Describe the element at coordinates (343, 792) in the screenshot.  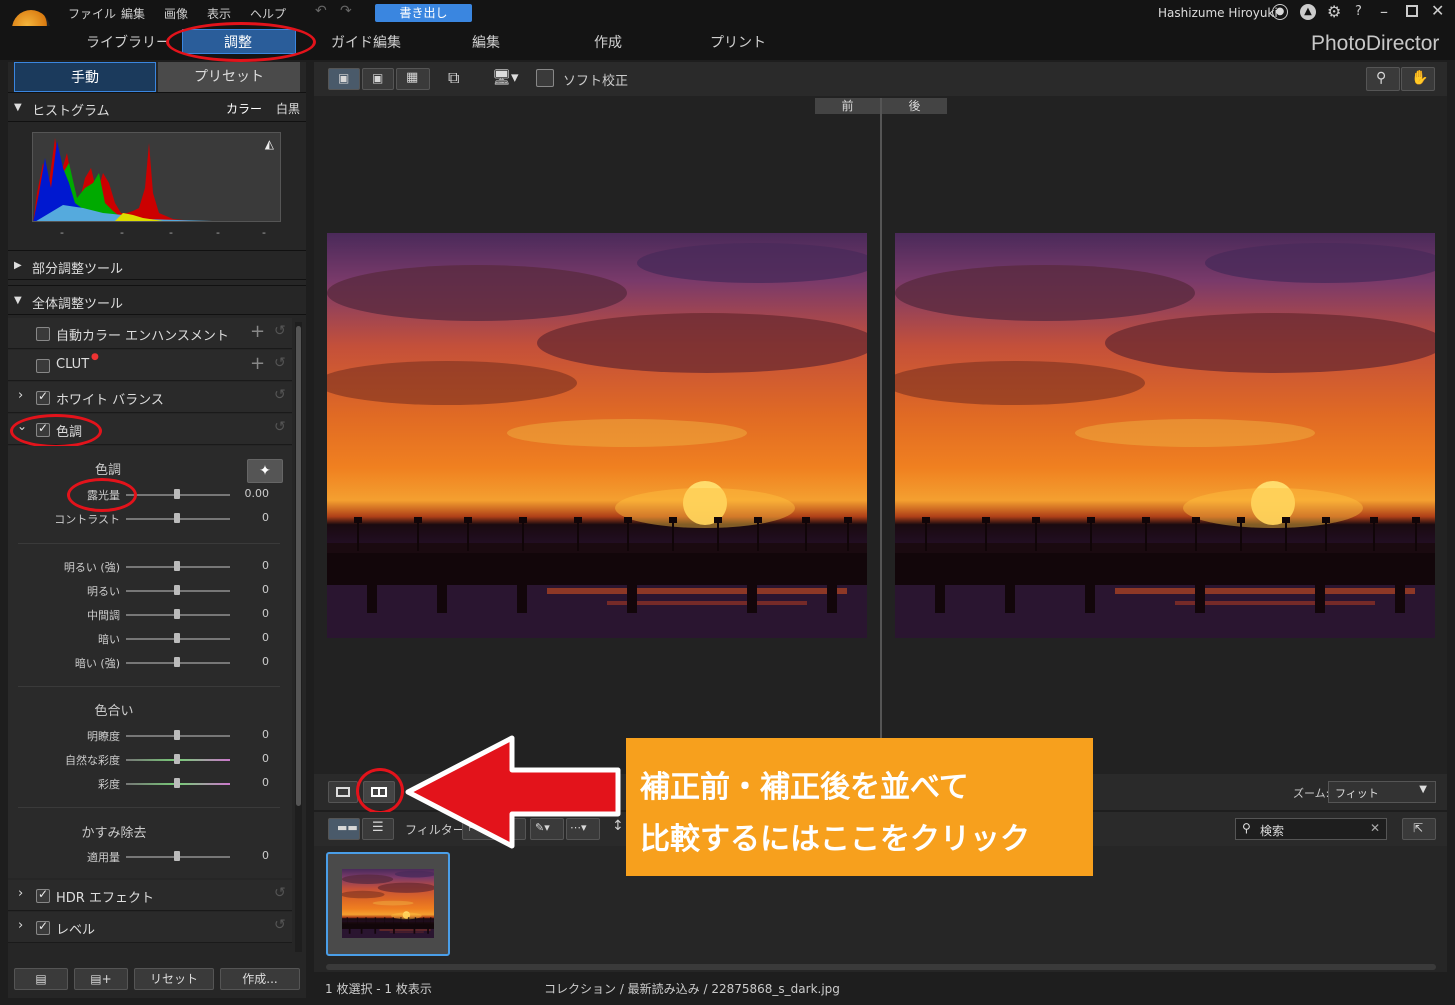
I see `single-view-mode-button` at that location.